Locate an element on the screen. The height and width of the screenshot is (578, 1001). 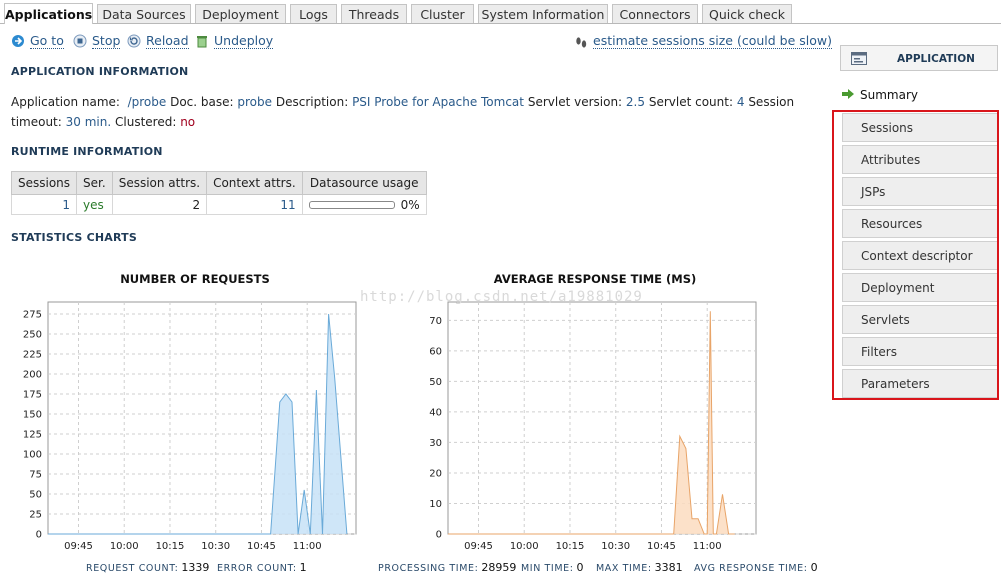
app-name-value: /probe is located at coordinates (147, 102).